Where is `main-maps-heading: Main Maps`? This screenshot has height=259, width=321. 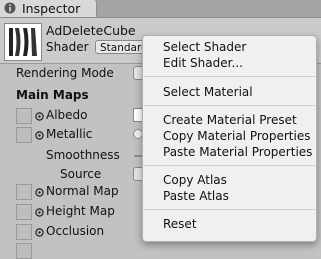 main-maps-heading: Main Maps is located at coordinates (52, 95).